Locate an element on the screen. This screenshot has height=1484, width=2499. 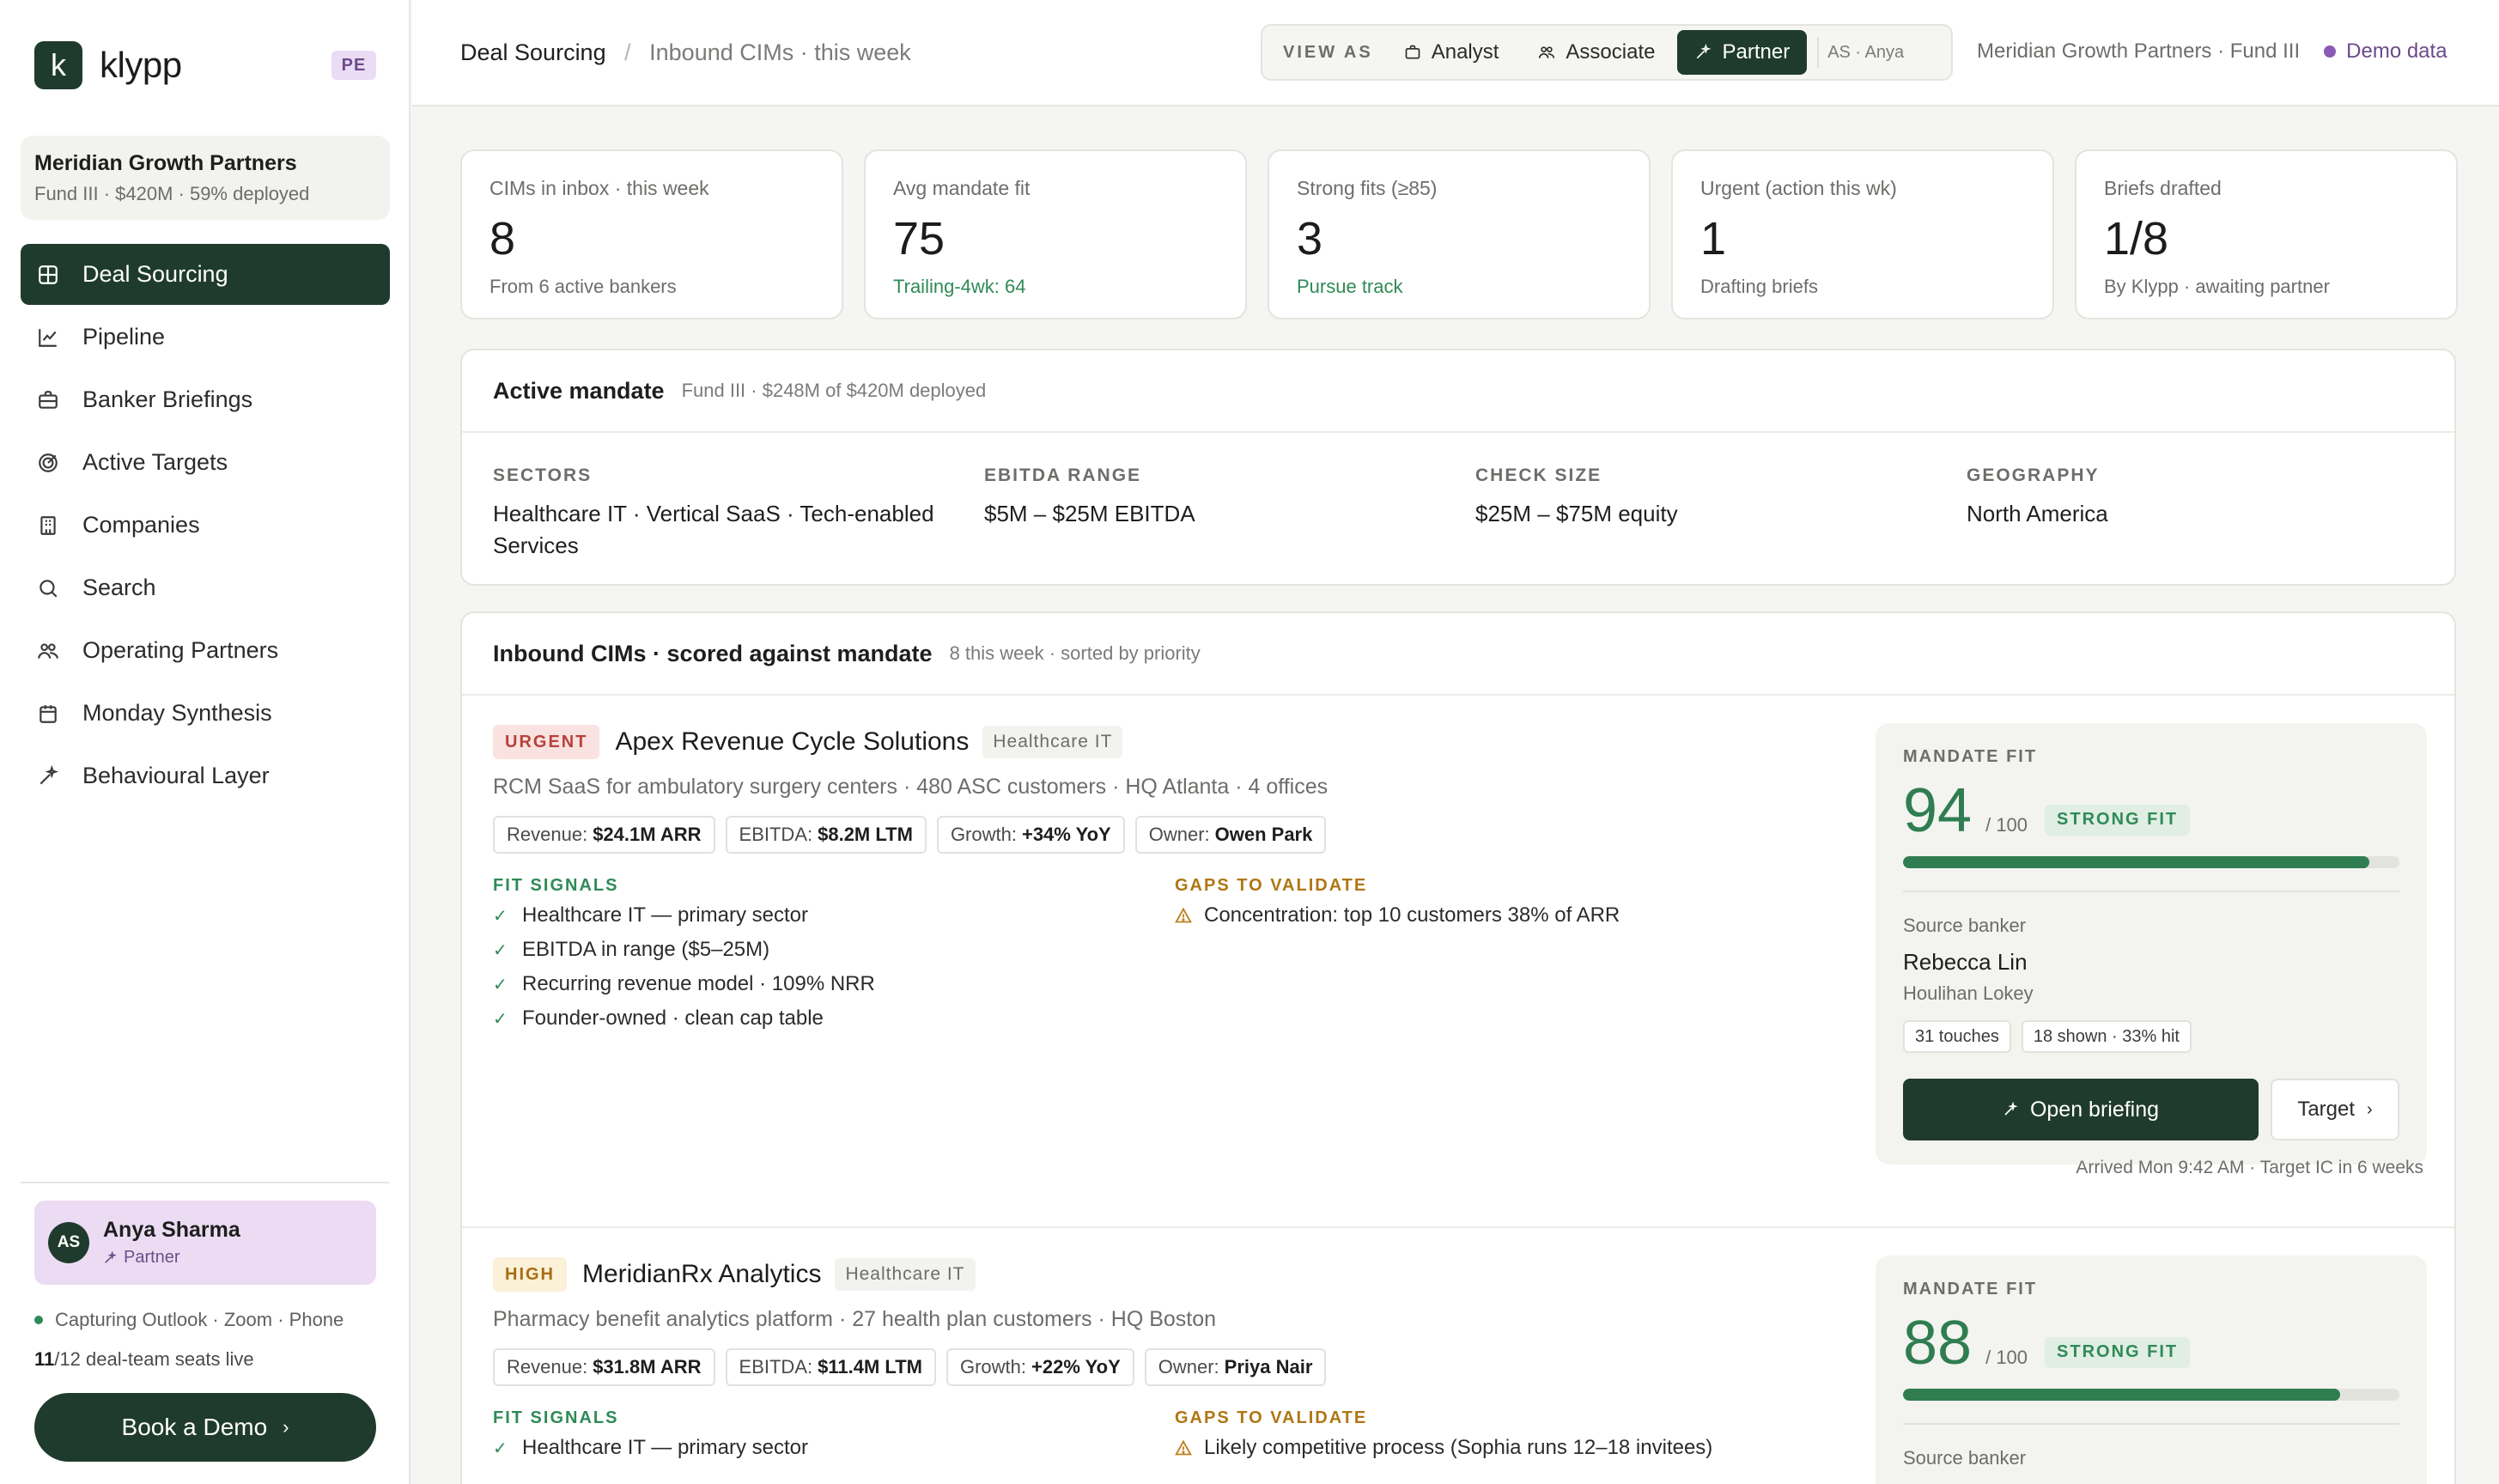
sidebar-item-operating-partners: Operating Partners is located at coordinates (205, 651).